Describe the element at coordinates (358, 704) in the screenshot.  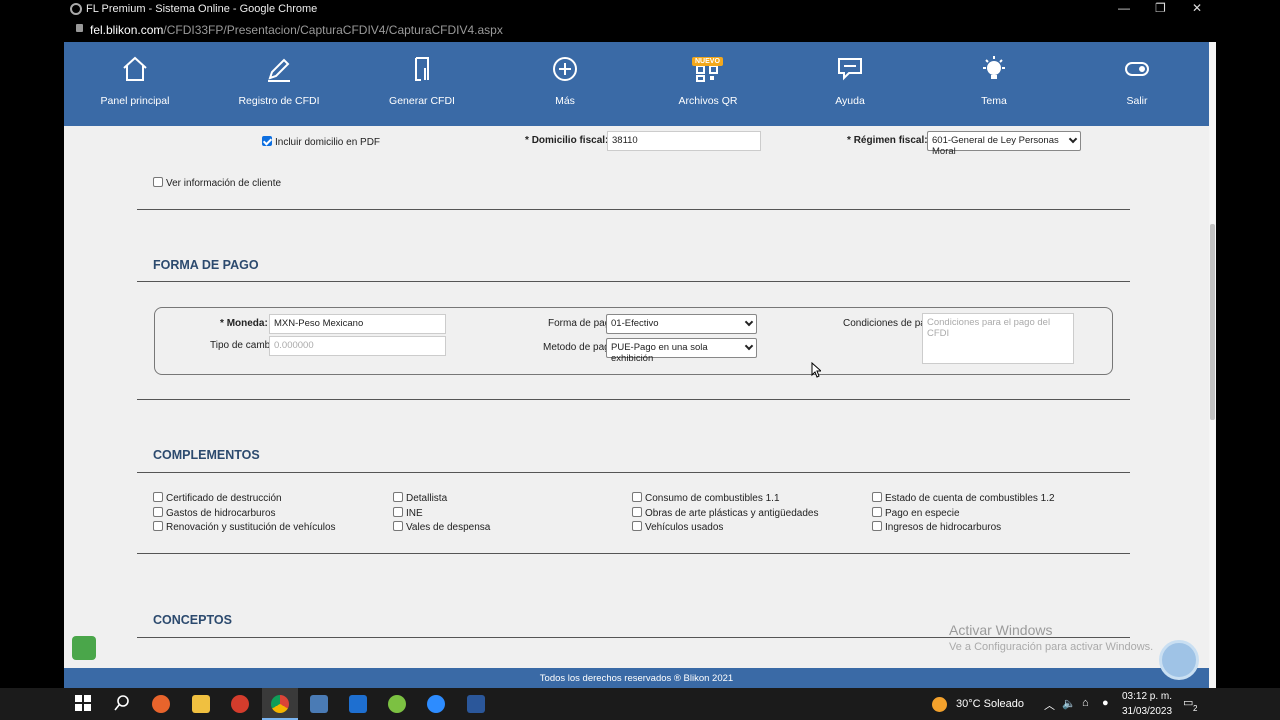
I see `info-app-icon` at that location.